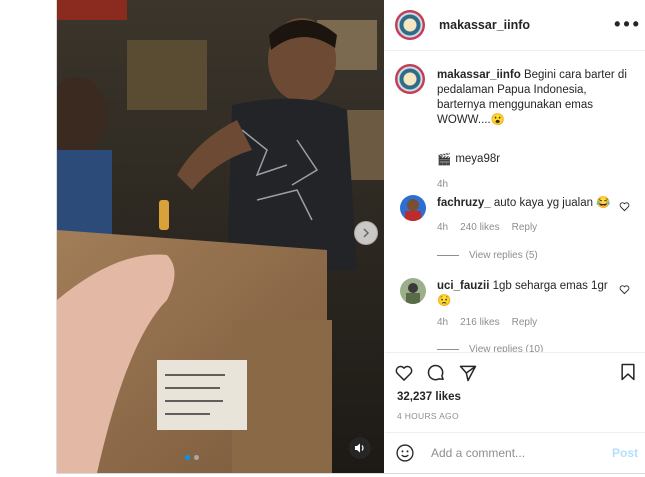  What do you see at coordinates (479, 75) in the screenshot?
I see `caption-username: makassar_iinfo` at bounding box center [479, 75].